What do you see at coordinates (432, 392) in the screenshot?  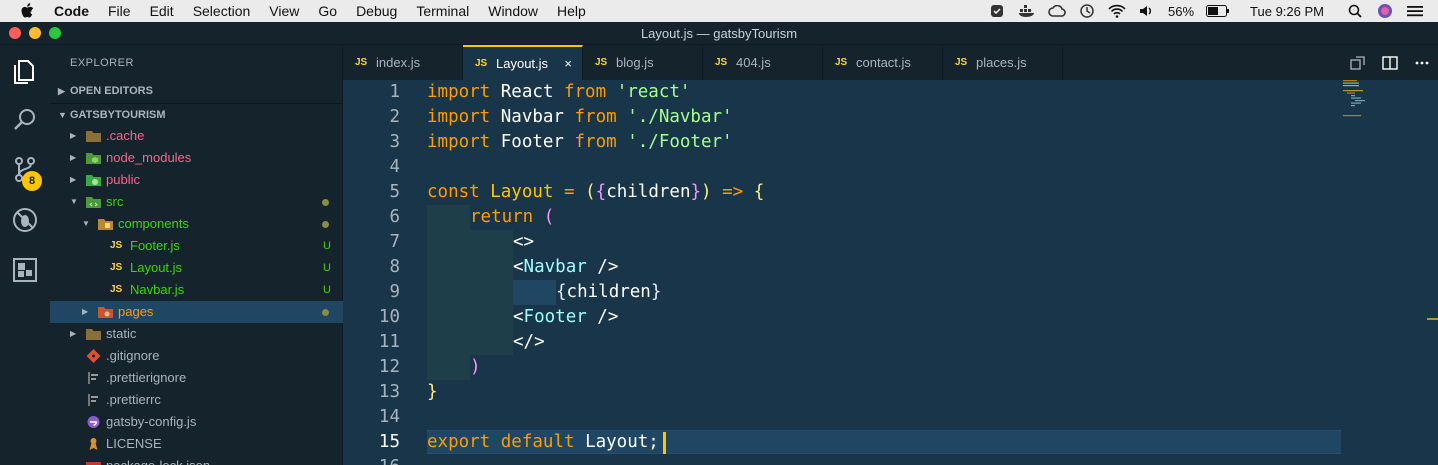 I see `code-line: }` at bounding box center [432, 392].